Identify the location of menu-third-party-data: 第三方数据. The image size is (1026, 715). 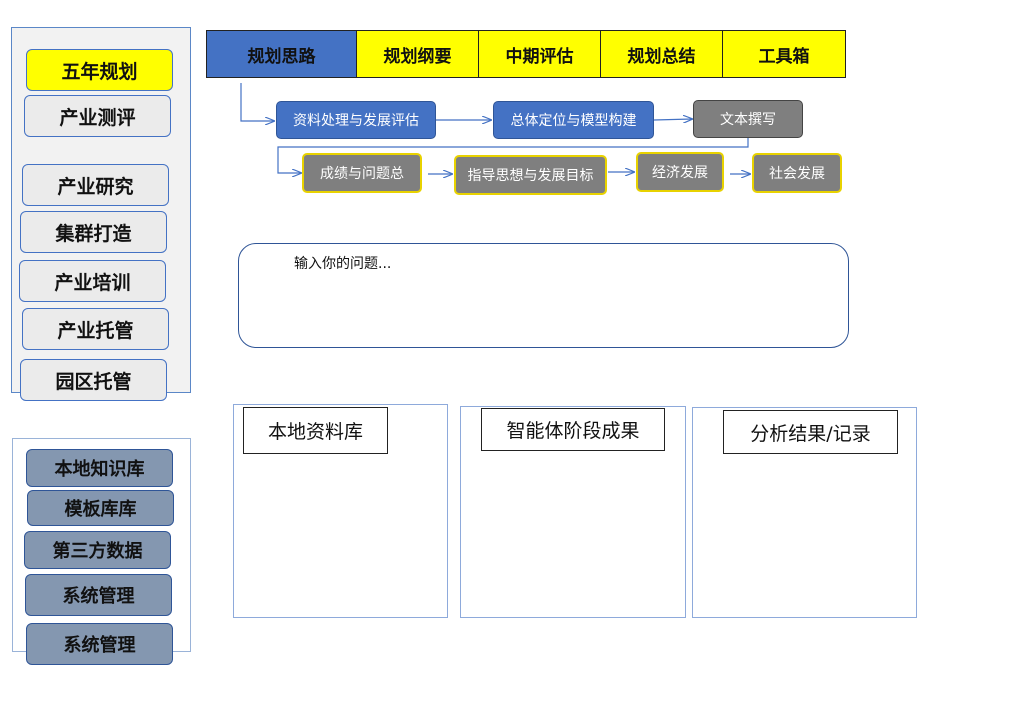
(97, 550).